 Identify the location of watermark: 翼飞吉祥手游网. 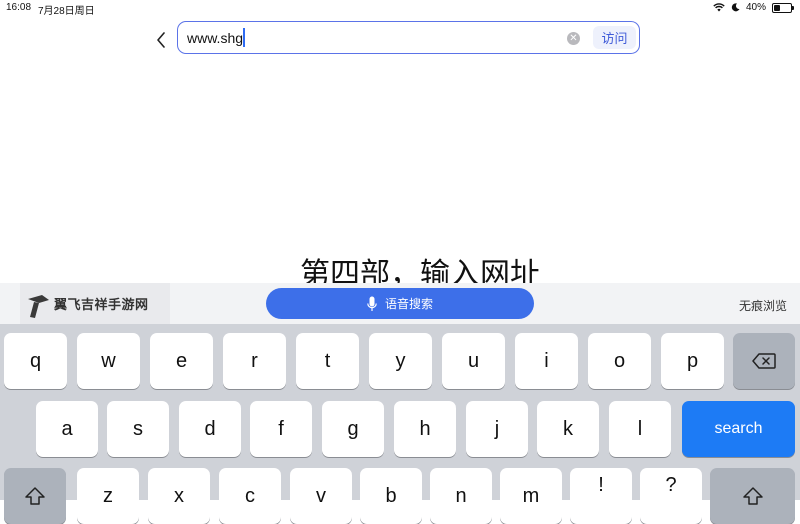
(95, 306).